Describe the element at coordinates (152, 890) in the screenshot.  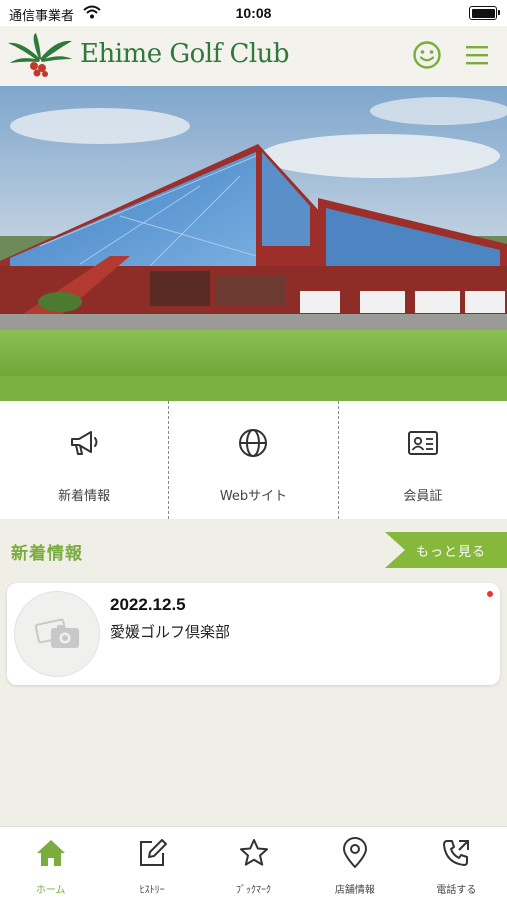
I see `tab-label: ﾋｽﾄﾘｰ` at that location.